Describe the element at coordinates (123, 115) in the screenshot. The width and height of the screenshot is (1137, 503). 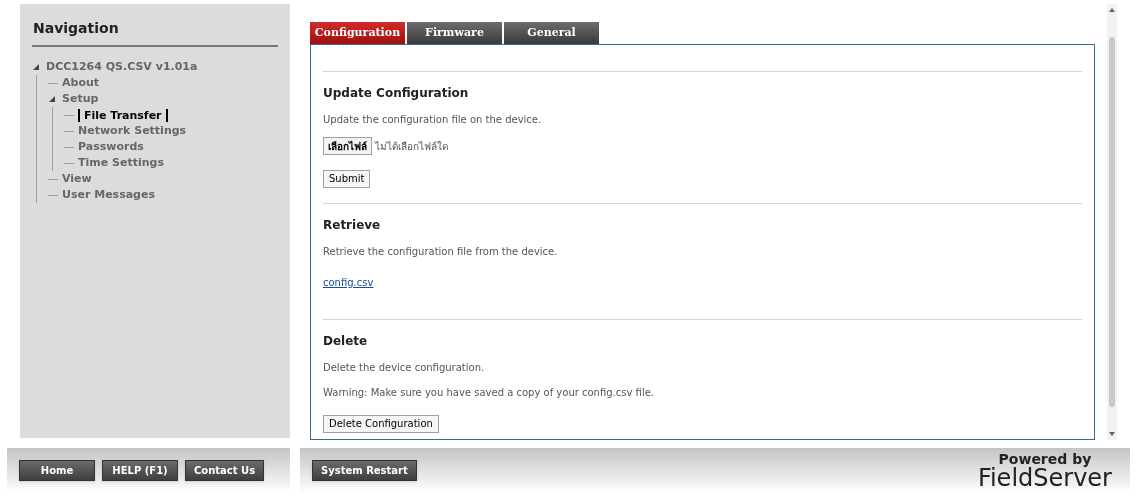
I see `tree-item: File Transfer` at that location.